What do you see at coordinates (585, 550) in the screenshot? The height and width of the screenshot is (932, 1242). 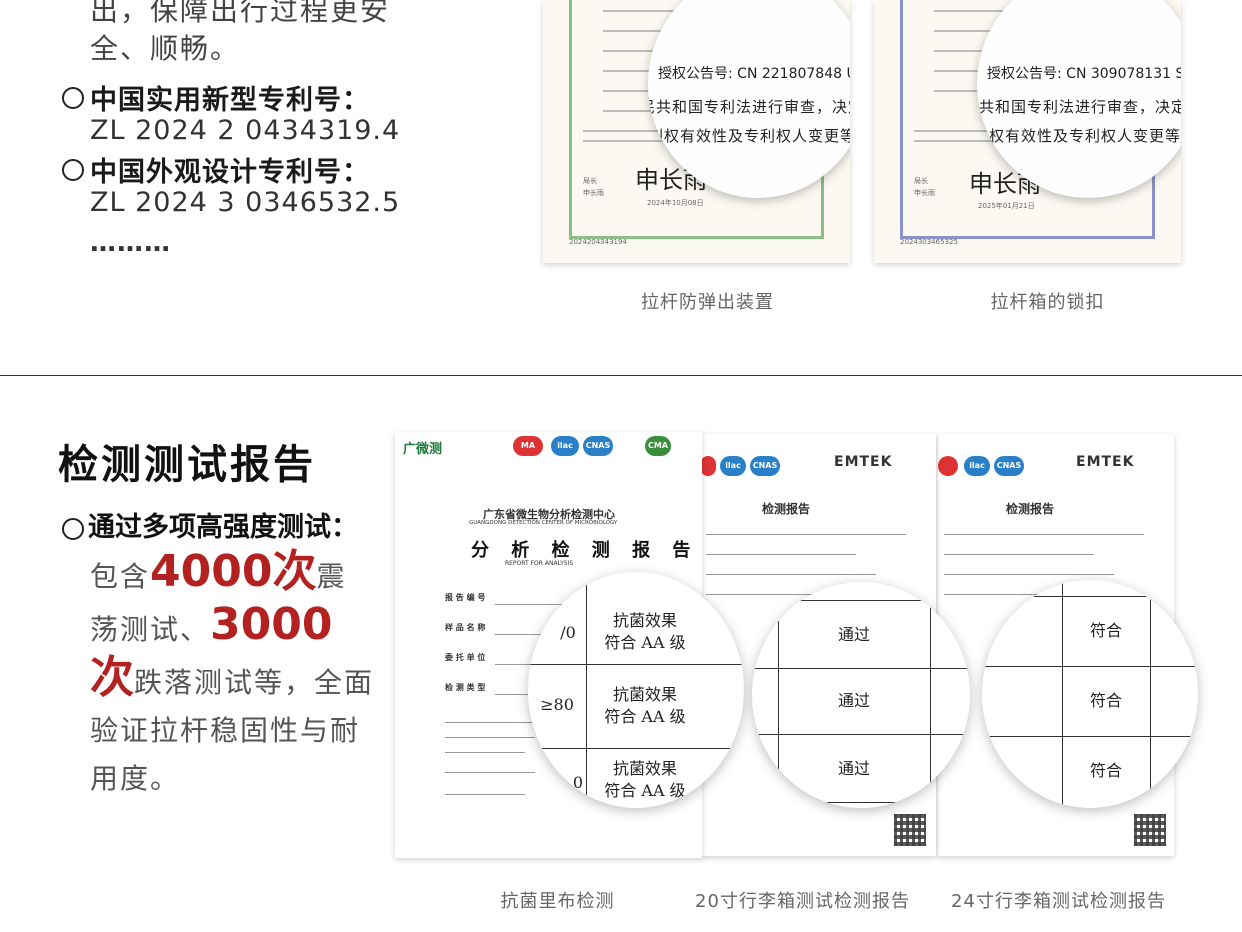 I see `report-title: 分 析 检 测 报 告` at bounding box center [585, 550].